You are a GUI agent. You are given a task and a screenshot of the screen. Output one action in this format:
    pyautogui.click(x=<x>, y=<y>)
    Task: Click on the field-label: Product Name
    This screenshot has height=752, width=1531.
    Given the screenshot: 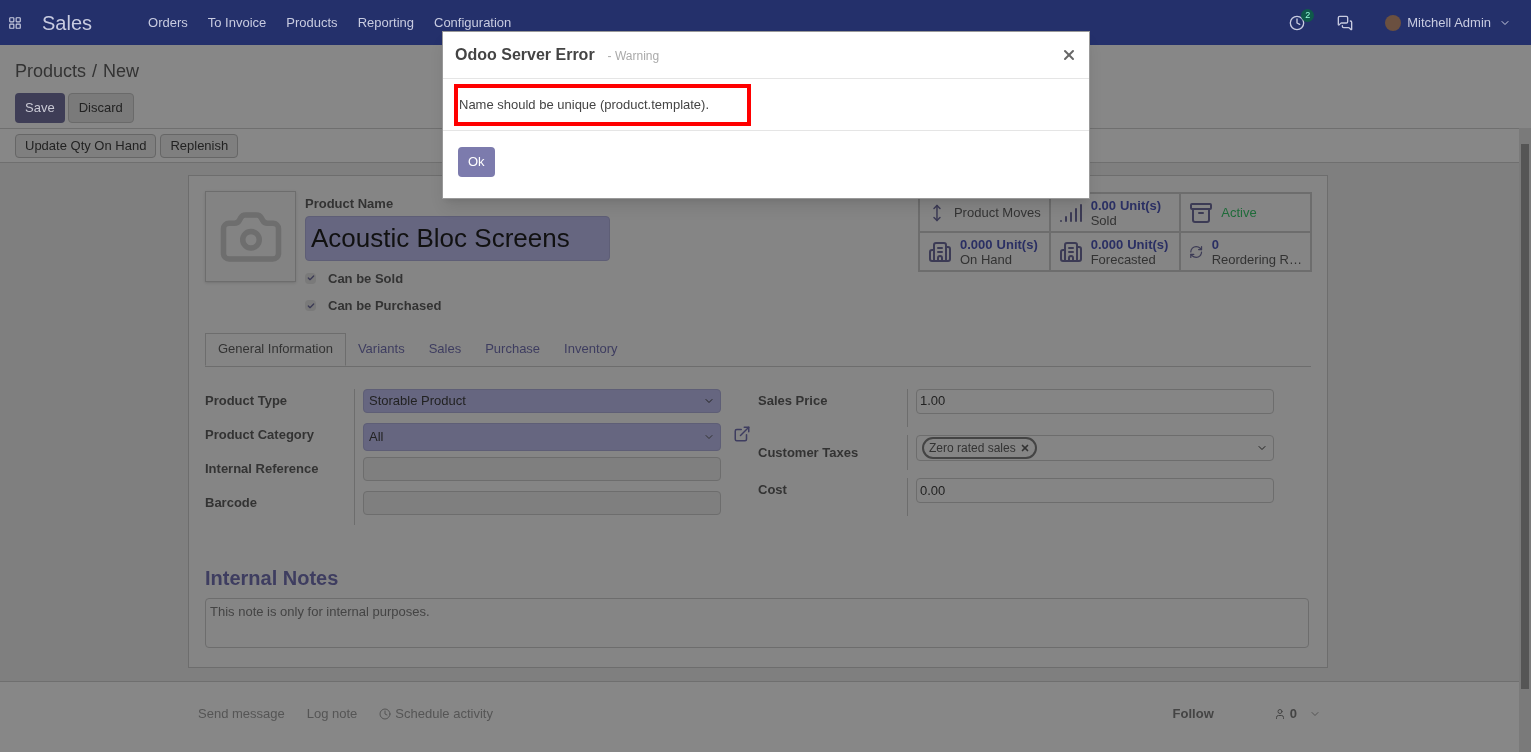 What is the action you would take?
    pyautogui.click(x=350, y=204)
    